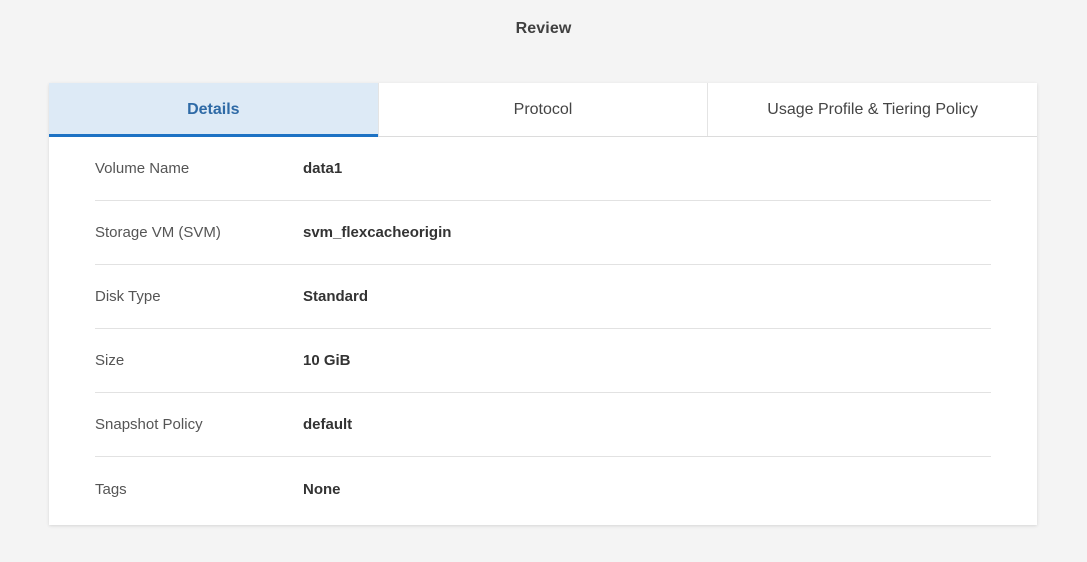 Image resolution: width=1087 pixels, height=562 pixels. What do you see at coordinates (543, 425) in the screenshot?
I see `detail-row-snapshot-policy: Snapshot Policy default` at bounding box center [543, 425].